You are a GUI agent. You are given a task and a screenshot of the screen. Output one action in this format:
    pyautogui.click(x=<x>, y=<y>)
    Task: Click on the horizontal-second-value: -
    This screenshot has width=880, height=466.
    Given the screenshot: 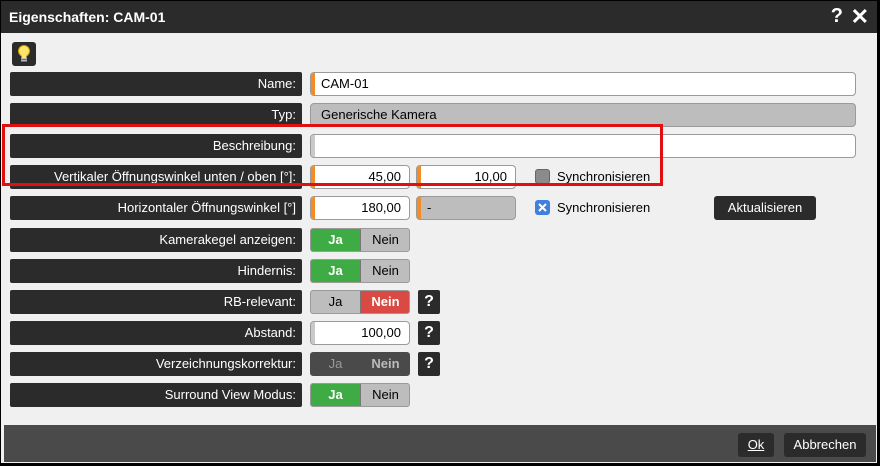 What is the action you would take?
    pyautogui.click(x=429, y=207)
    